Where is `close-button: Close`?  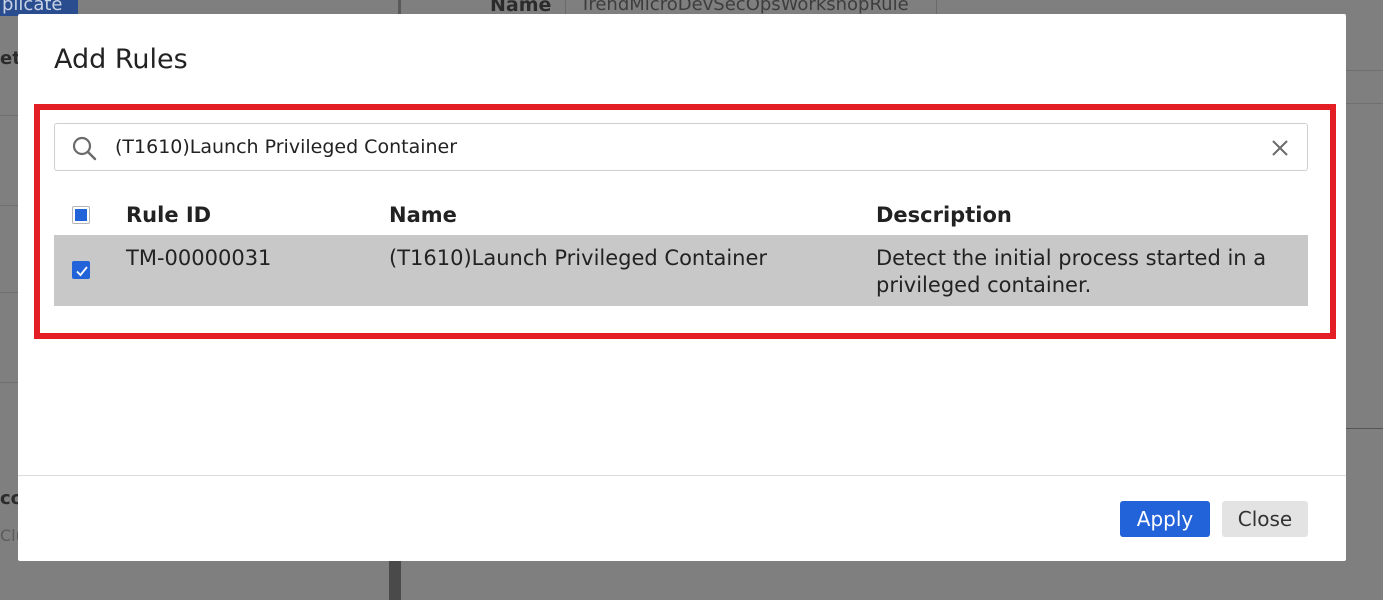
close-button: Close is located at coordinates (1265, 519).